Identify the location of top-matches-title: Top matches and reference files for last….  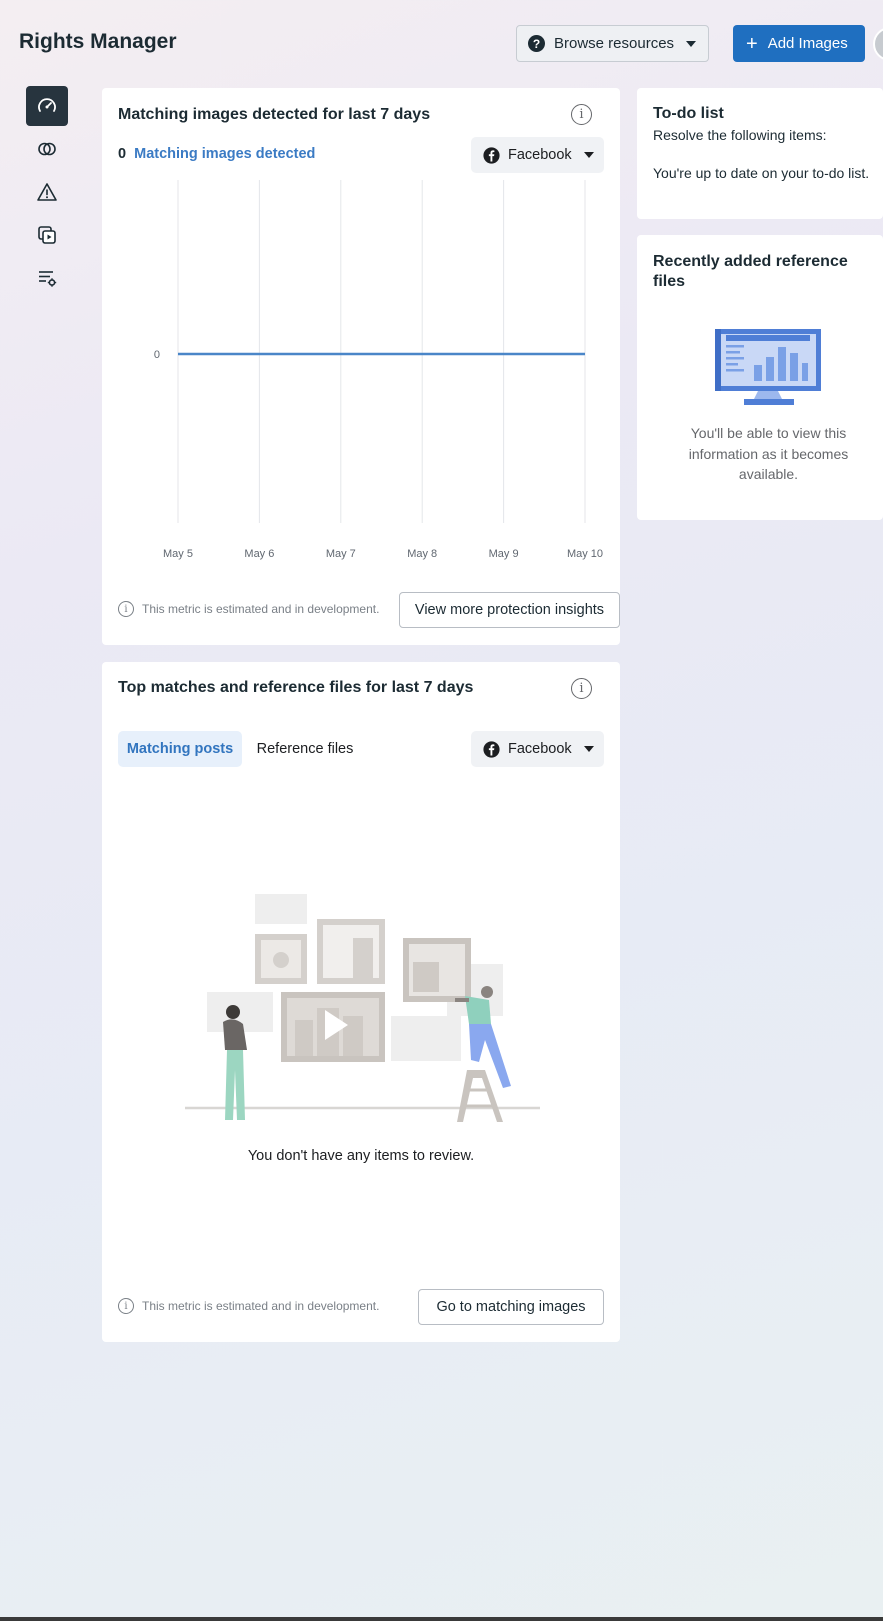
(296, 687).